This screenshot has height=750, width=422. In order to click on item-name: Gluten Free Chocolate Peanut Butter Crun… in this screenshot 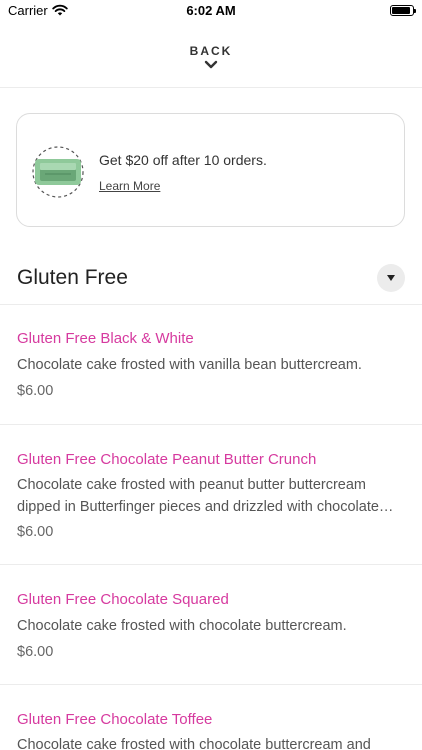, I will do `click(167, 459)`.